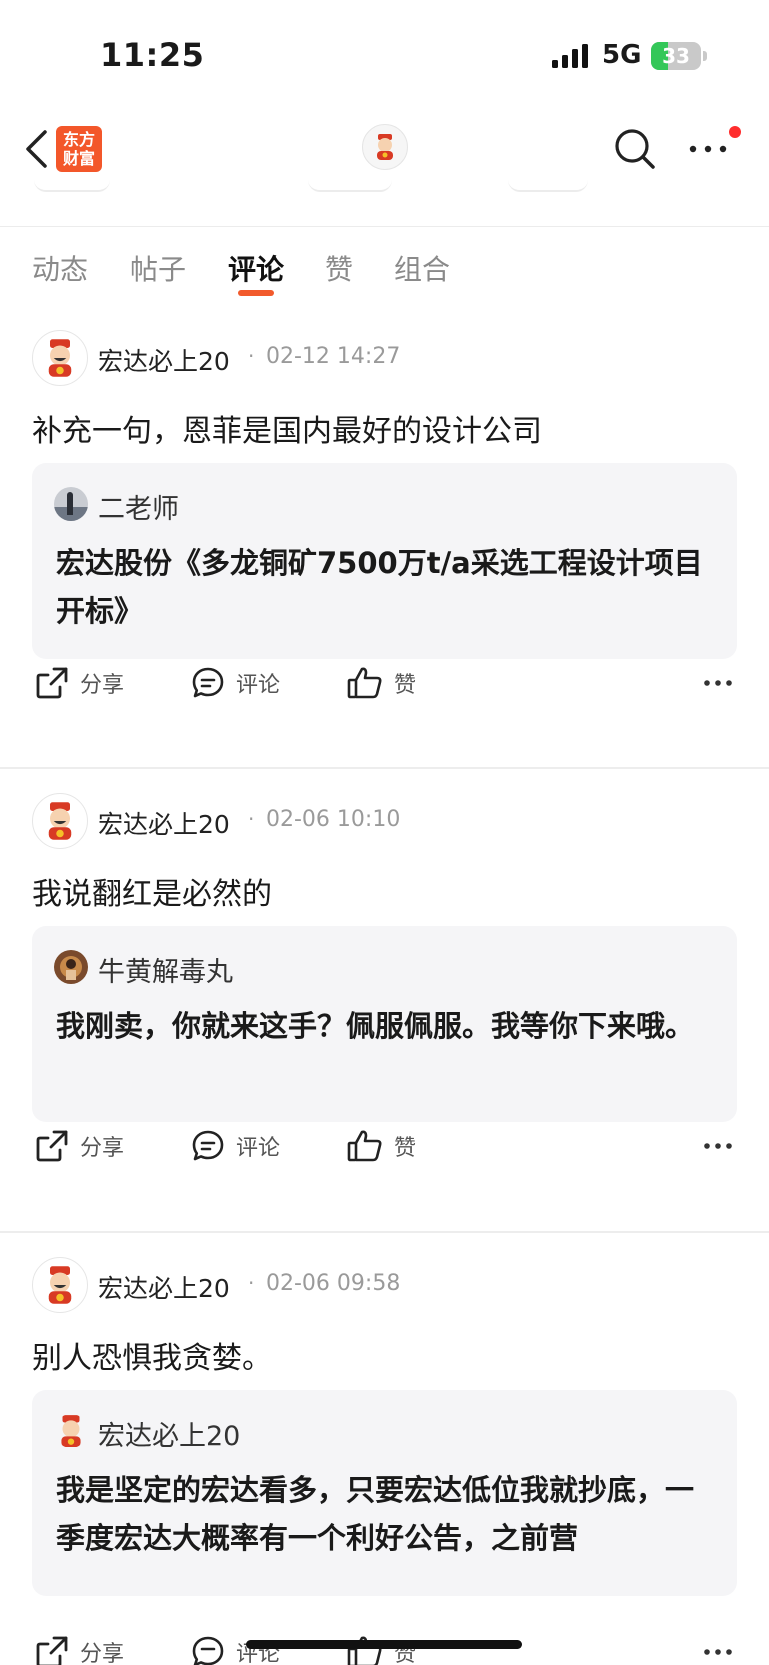 This screenshot has width=769, height=1665. Describe the element at coordinates (384, 226) in the screenshot. I see `header-divider` at that location.